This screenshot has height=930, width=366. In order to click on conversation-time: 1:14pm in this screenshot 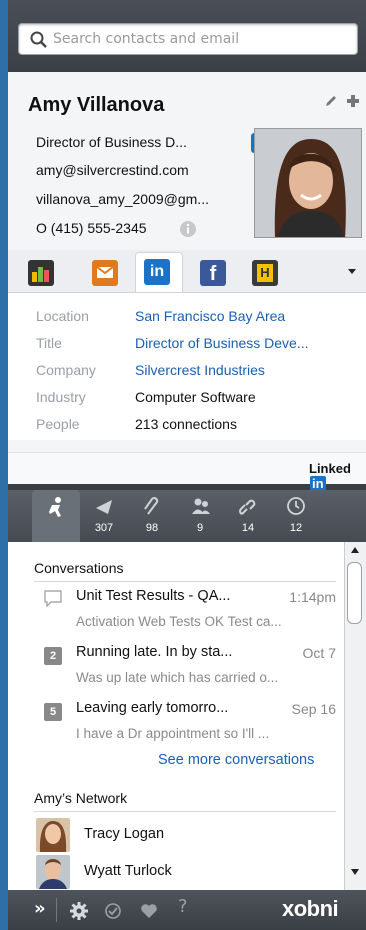, I will do `click(312, 597)`.